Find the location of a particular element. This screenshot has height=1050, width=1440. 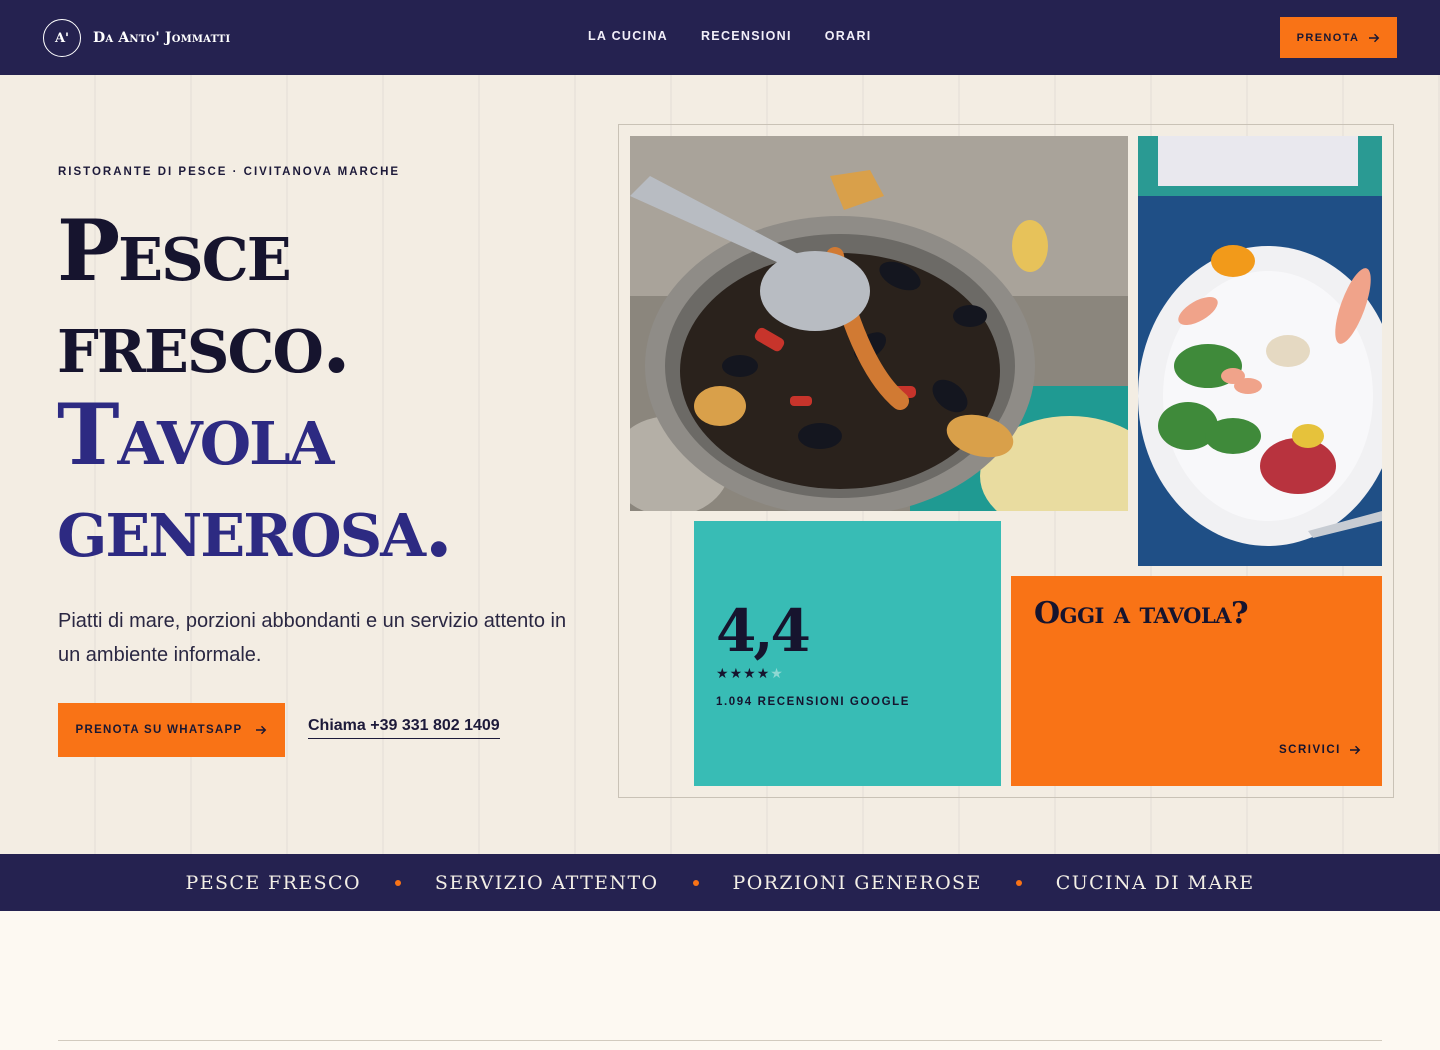

prenota-button: PRENOTA is located at coordinates (1338, 37).